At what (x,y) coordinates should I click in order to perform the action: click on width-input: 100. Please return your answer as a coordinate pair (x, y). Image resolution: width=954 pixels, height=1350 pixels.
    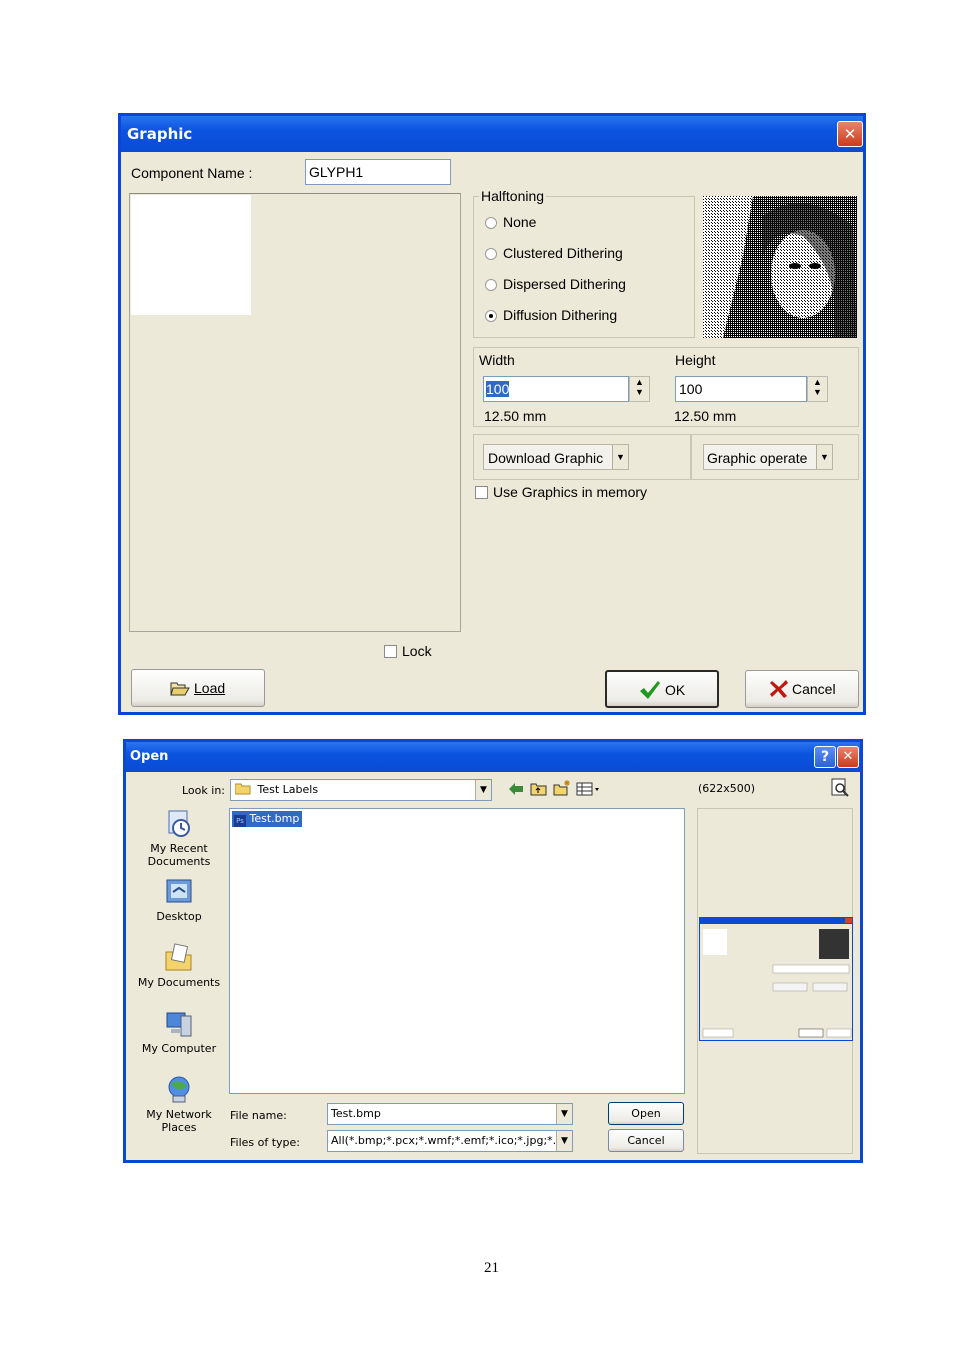
    Looking at the image, I should click on (556, 389).